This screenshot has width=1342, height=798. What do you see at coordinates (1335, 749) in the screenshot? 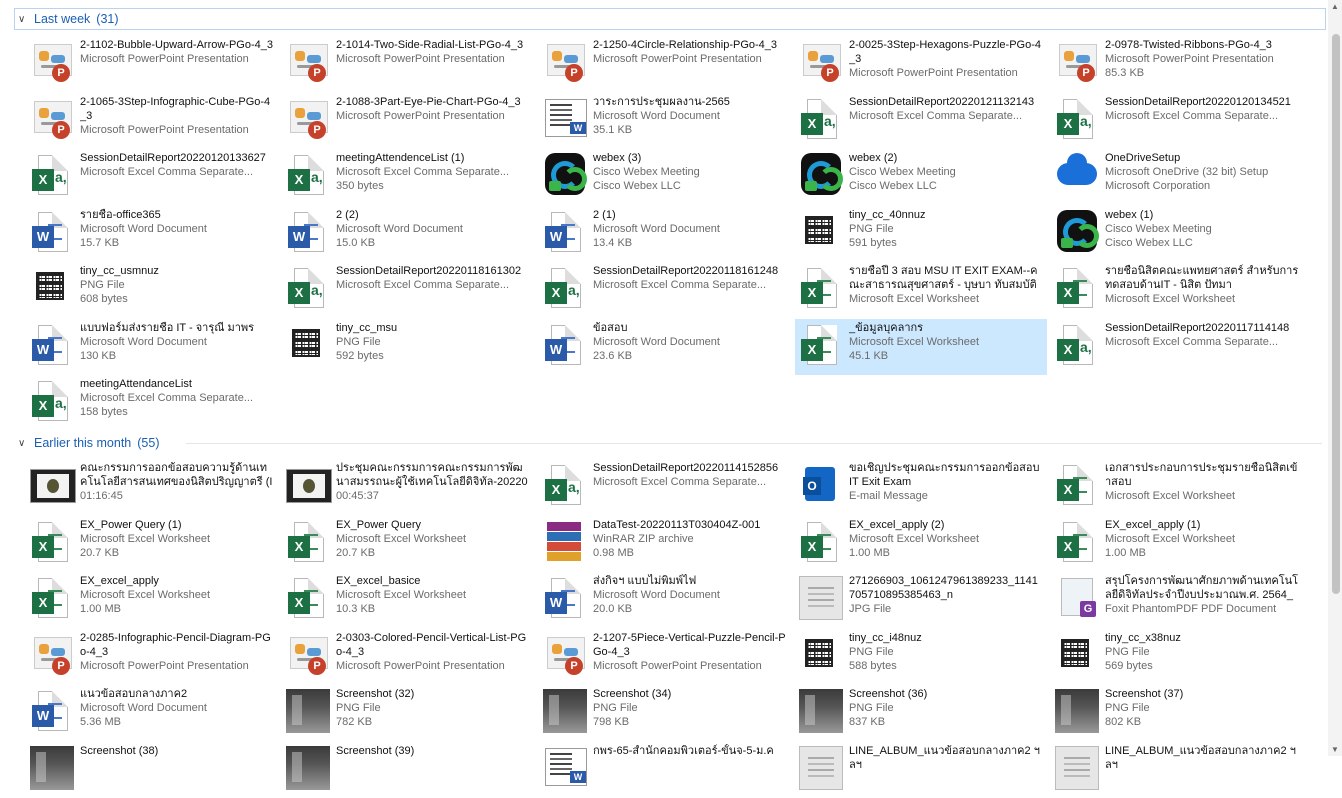
I see `scroll-down-arrow-icon: ▼` at bounding box center [1335, 749].